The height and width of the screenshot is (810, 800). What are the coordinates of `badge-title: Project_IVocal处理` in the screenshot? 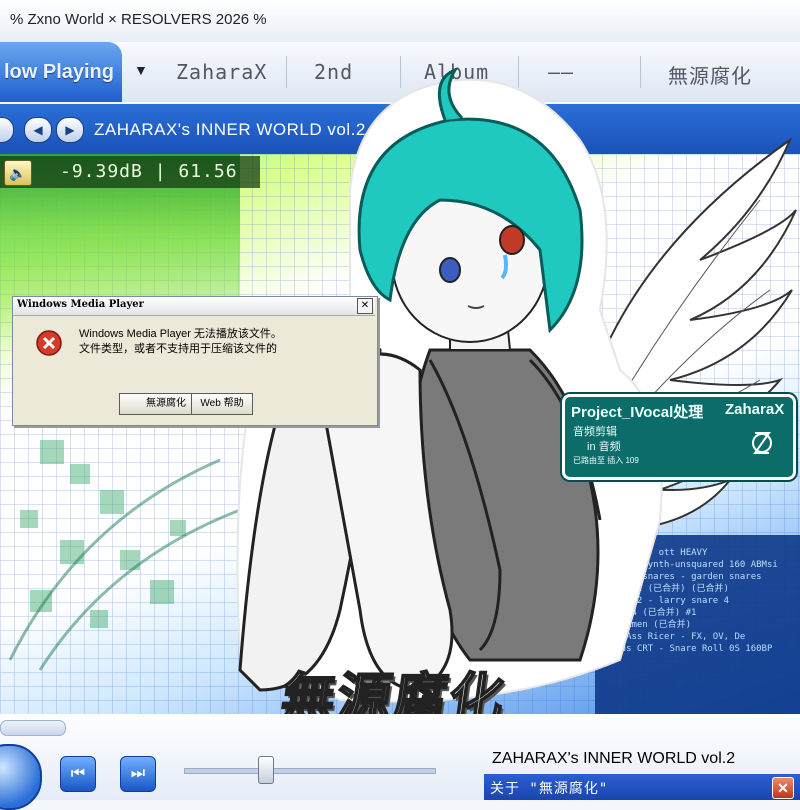 It's located at (637, 412).